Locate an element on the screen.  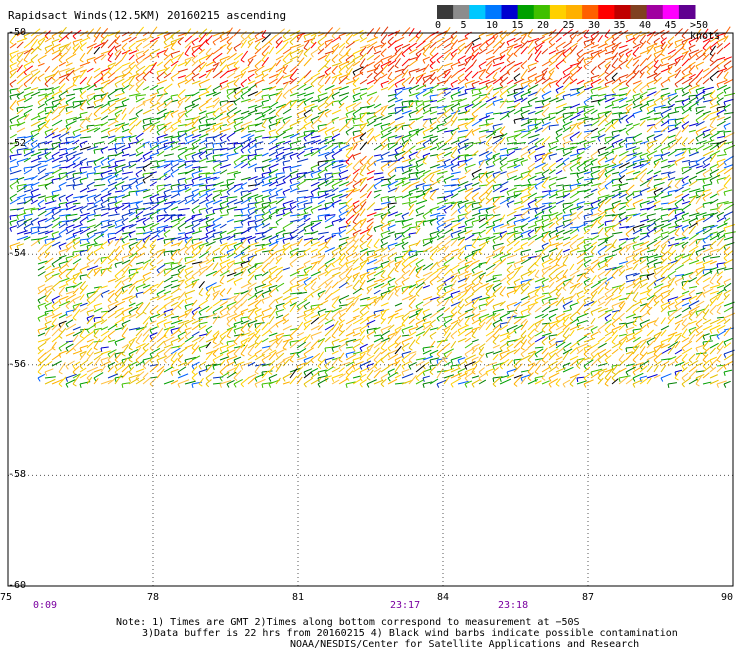
colorbar-label: 30 is located at coordinates (594, 25).